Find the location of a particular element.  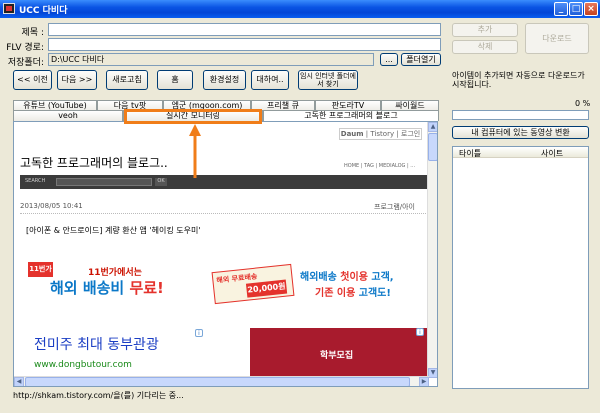

ad-right-line2: 기존 이용 고객도! is located at coordinates (353, 291).